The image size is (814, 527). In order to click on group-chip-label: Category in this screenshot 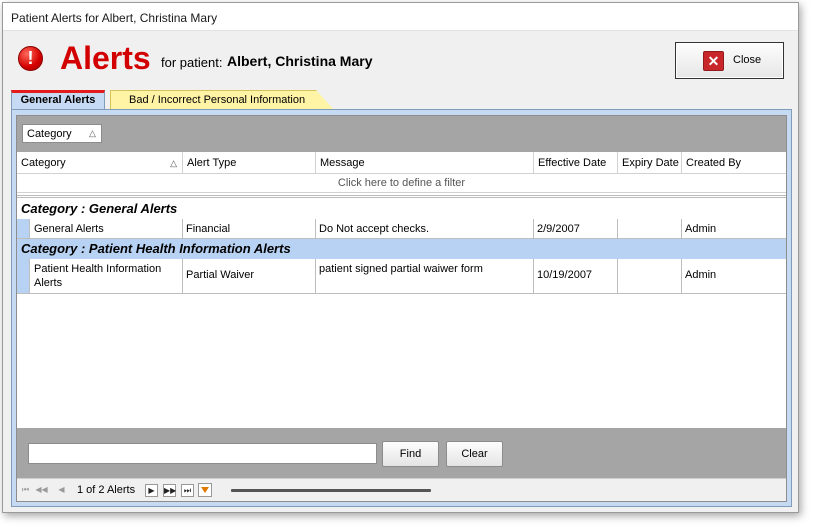, I will do `click(49, 134)`.